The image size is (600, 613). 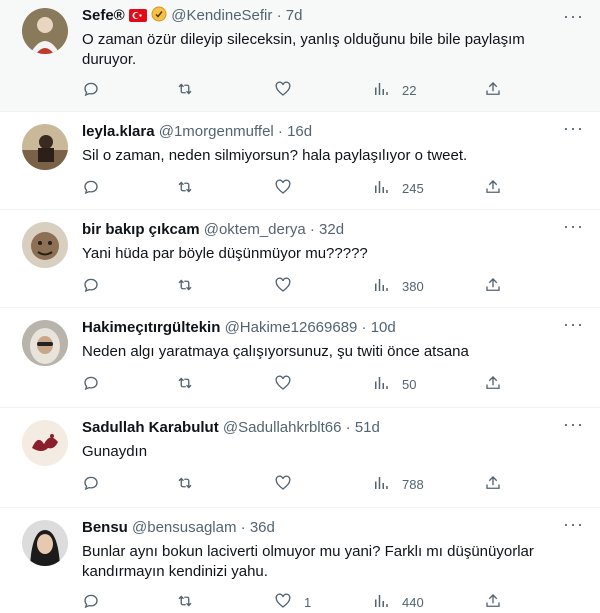 What do you see at coordinates (159, 17) in the screenshot?
I see `verified-badge-icon` at bounding box center [159, 17].